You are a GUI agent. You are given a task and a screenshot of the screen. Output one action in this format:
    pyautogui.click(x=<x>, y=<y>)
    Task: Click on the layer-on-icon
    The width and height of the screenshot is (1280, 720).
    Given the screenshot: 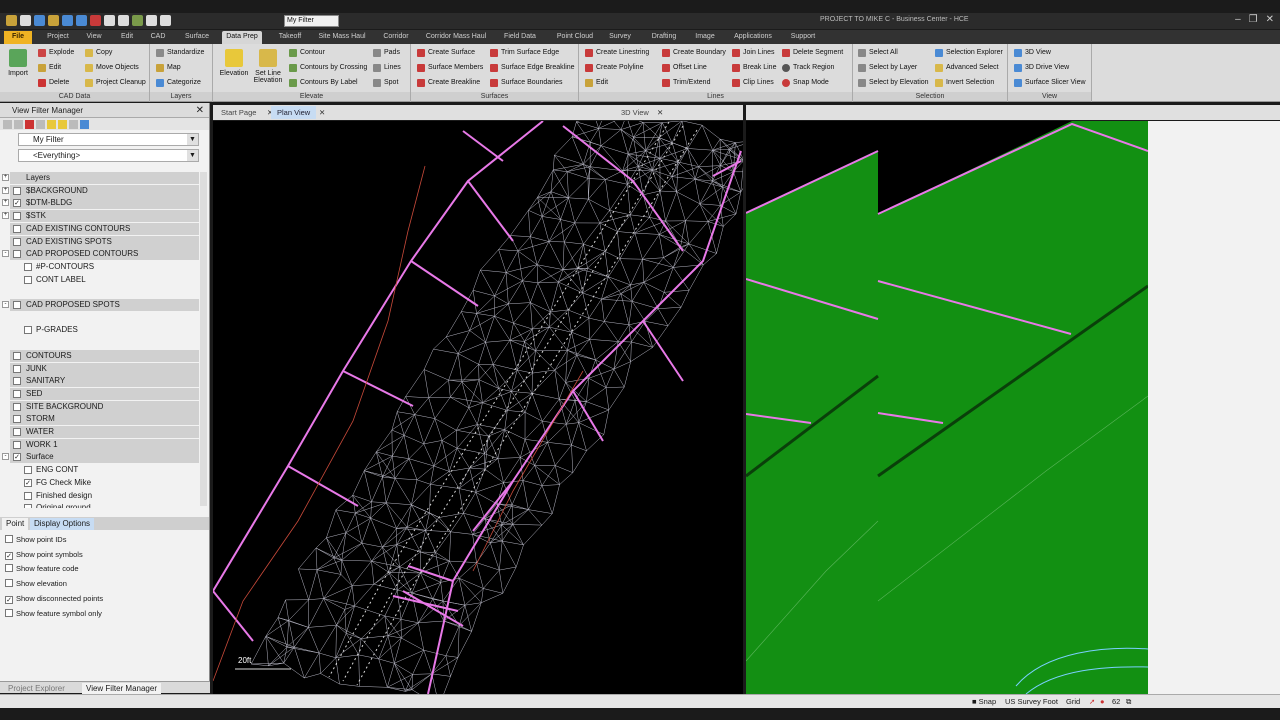 What is the action you would take?
    pyautogui.click(x=62, y=124)
    